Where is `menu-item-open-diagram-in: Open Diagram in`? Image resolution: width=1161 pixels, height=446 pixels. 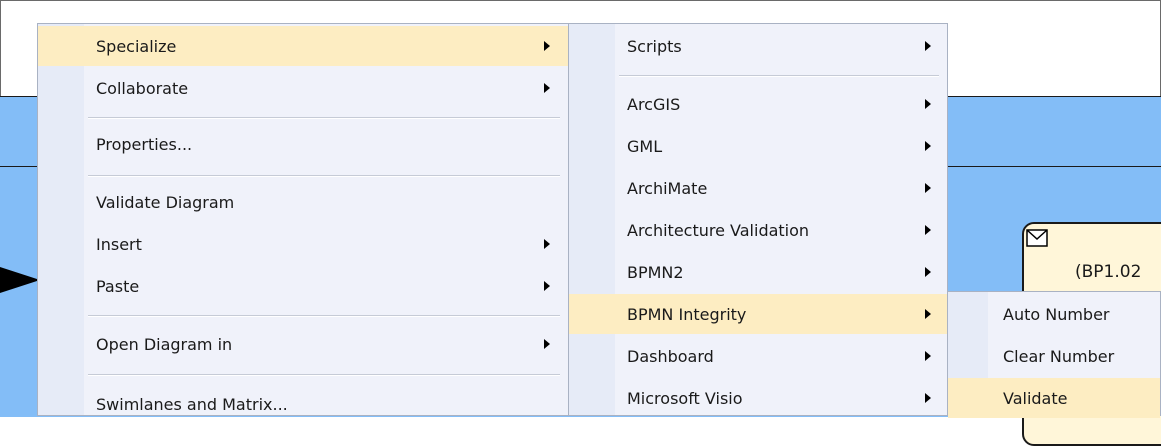
menu-item-open-diagram-in: Open Diagram in is located at coordinates (303, 344).